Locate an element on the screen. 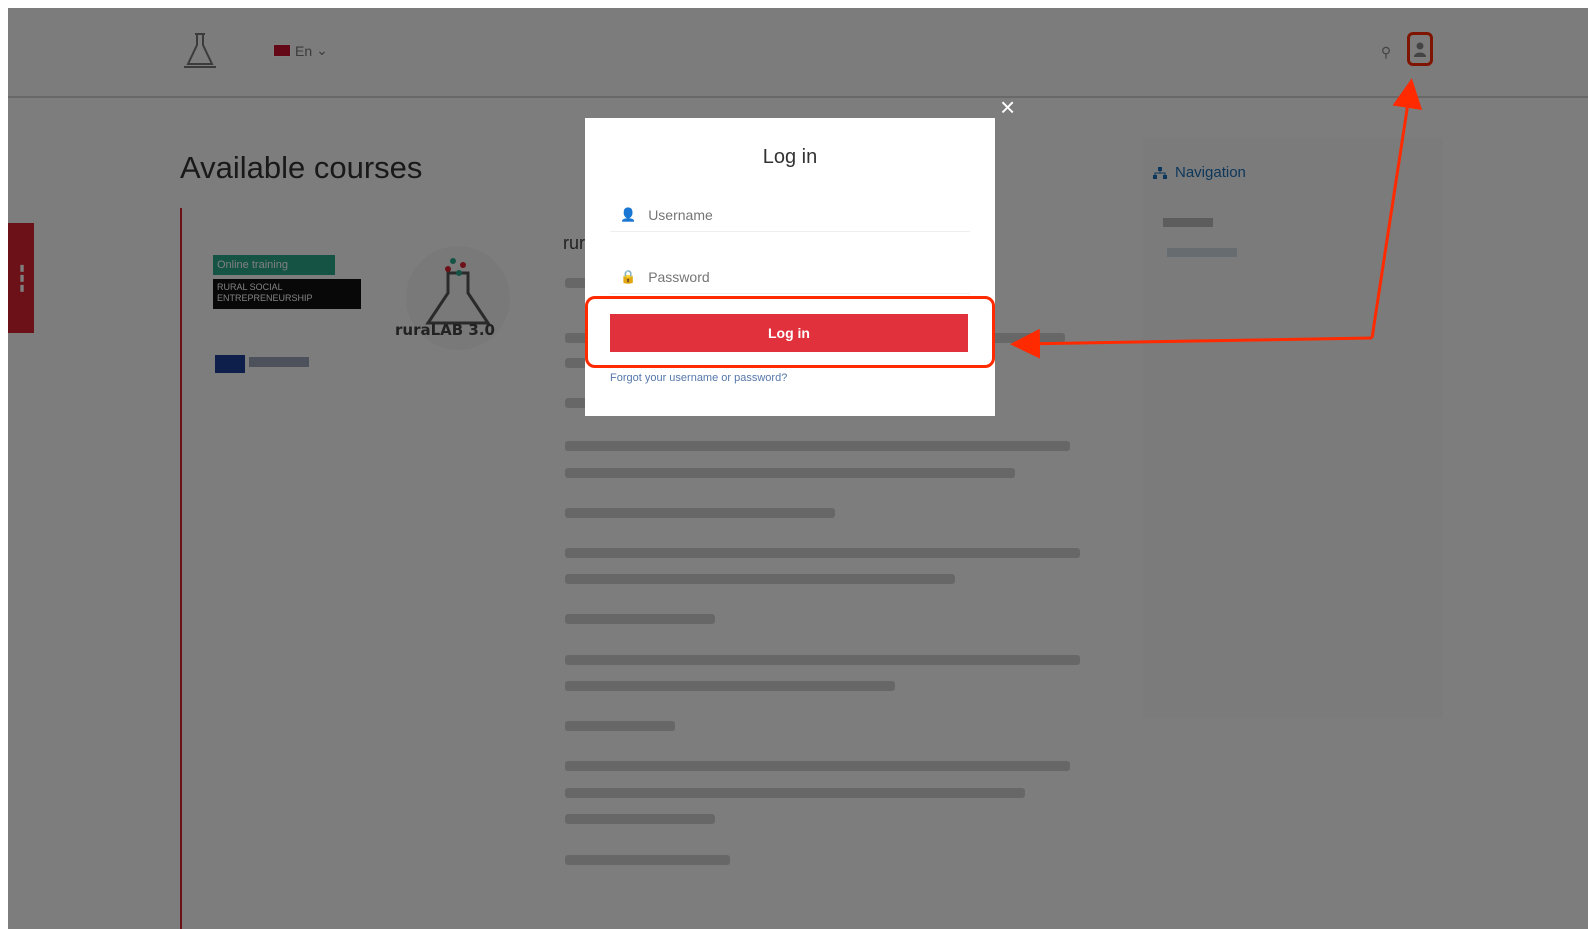 Image resolution: width=1588 pixels, height=929 pixels. password-input is located at coordinates (798, 276).